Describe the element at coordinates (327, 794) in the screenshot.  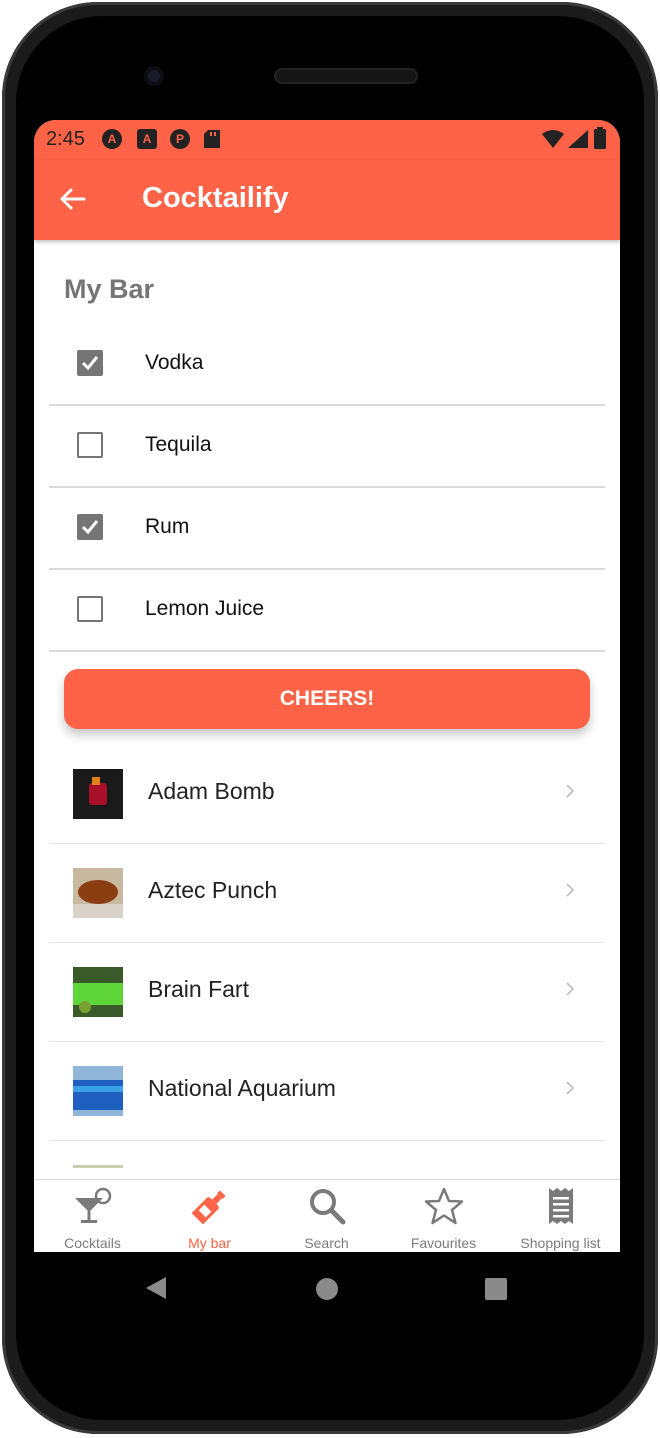
I see `cocktail-item-adam-bomb: Adam Bomb` at that location.